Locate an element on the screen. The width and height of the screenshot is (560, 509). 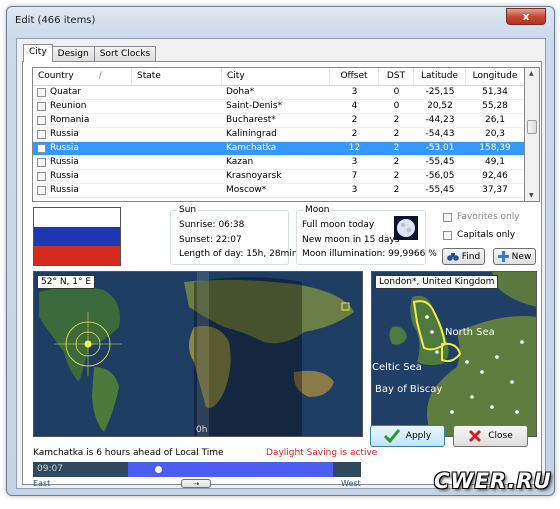
time-difference-text: Kamchatka is 6 hours ahead of Local Time is located at coordinates (128, 453).